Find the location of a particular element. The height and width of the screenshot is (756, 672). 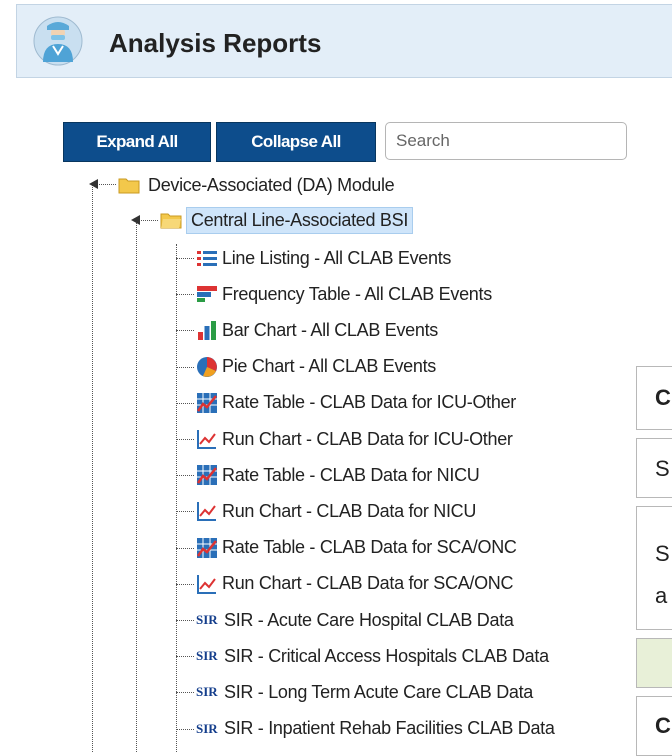

tree-leaf-label: SIR - Long Term Acute Care CLAB Data is located at coordinates (379, 691).